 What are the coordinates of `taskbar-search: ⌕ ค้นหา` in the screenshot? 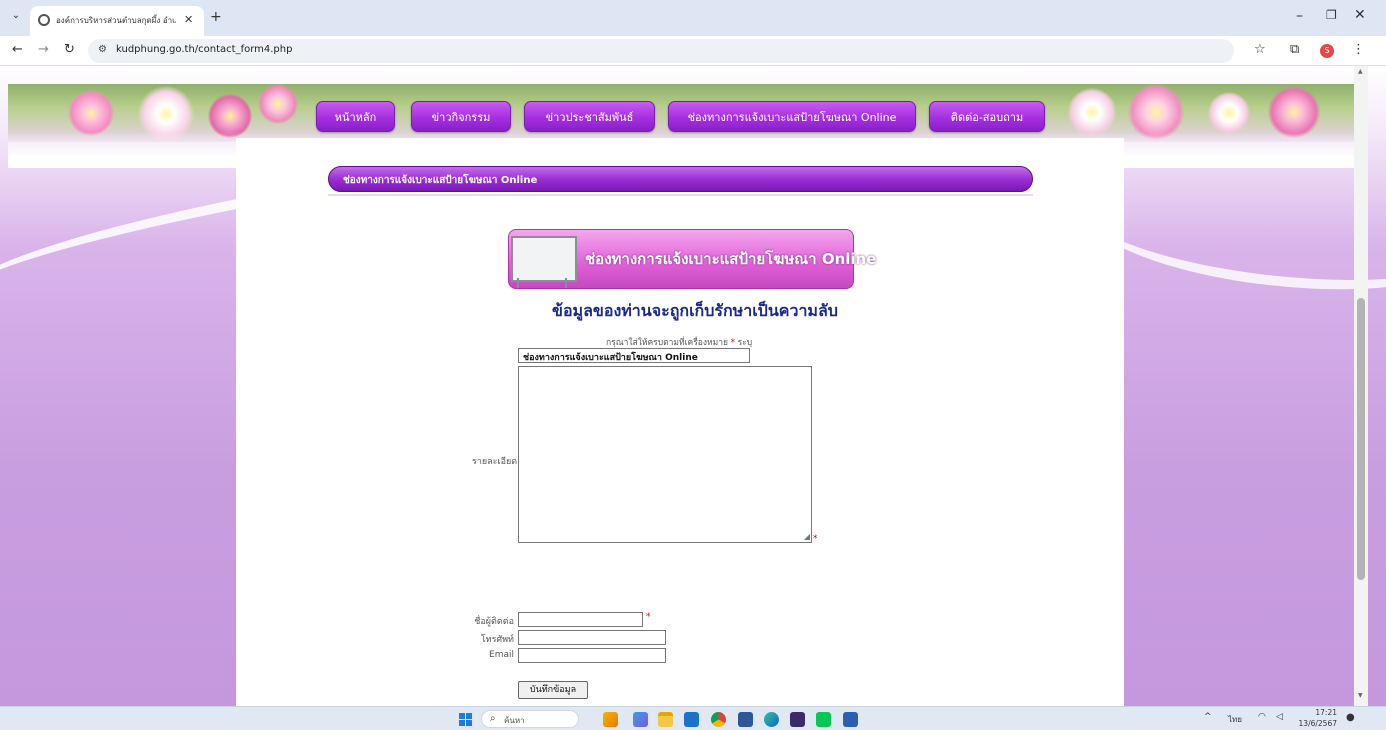 It's located at (530, 719).